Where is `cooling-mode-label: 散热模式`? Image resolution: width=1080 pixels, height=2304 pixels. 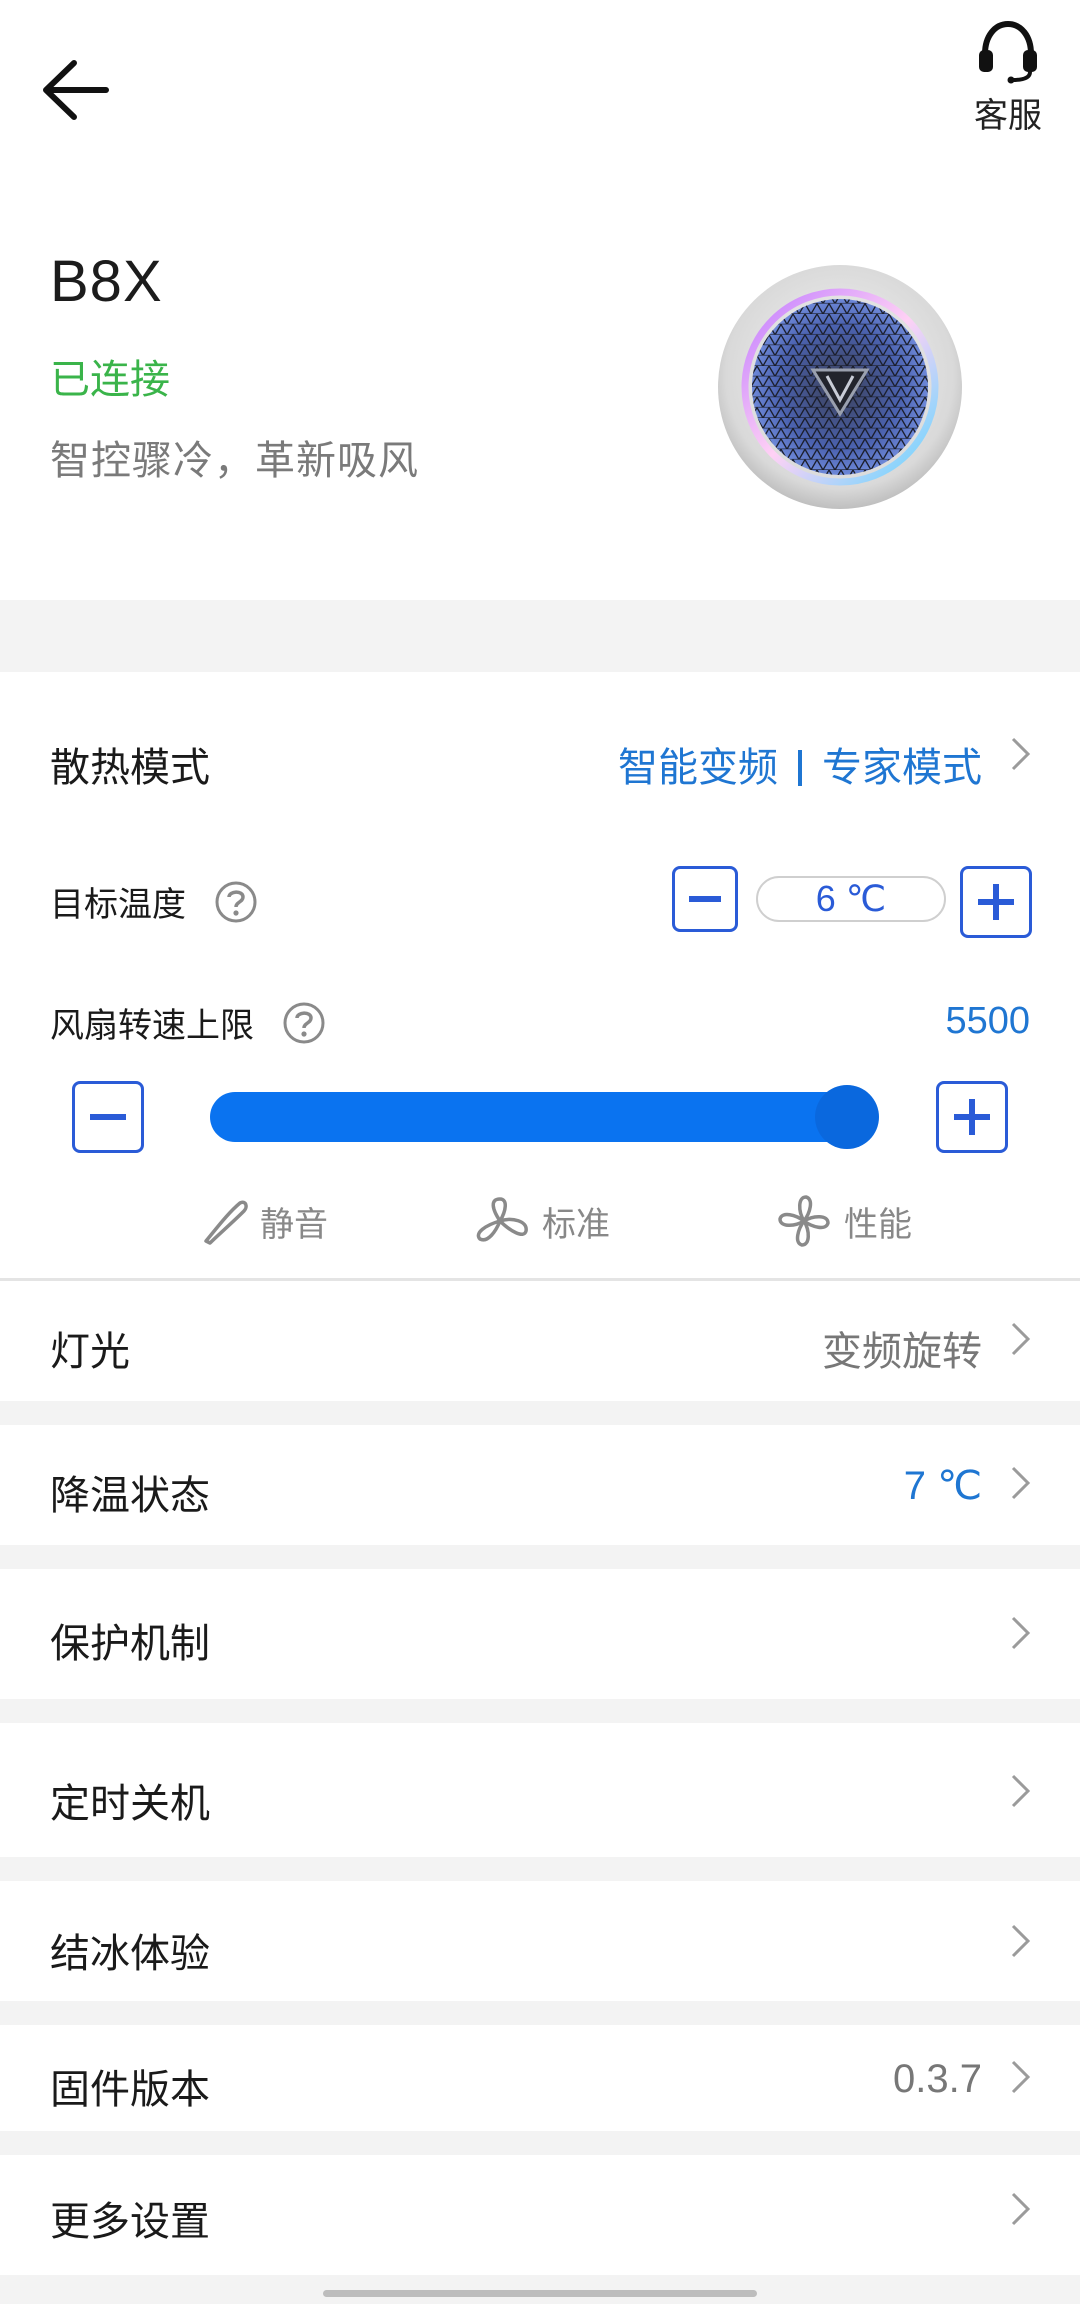
cooling-mode-label: 散热模式 is located at coordinates (130, 768).